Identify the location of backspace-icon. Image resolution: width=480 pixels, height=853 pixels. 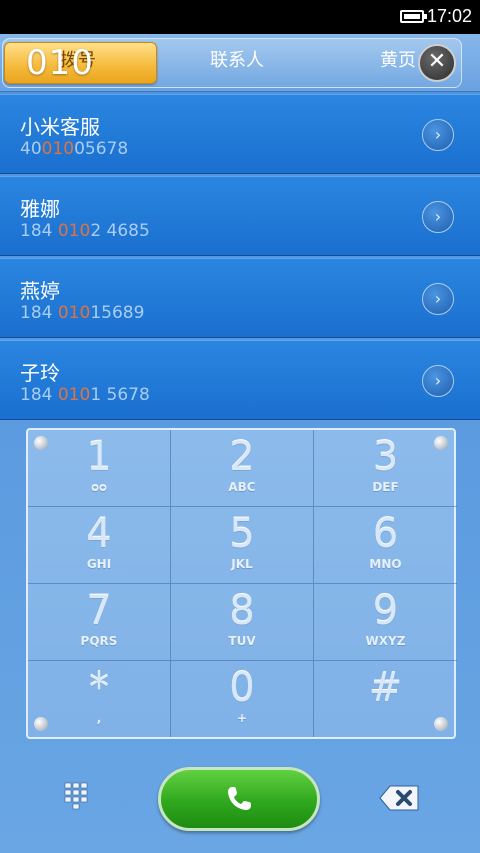
(399, 798).